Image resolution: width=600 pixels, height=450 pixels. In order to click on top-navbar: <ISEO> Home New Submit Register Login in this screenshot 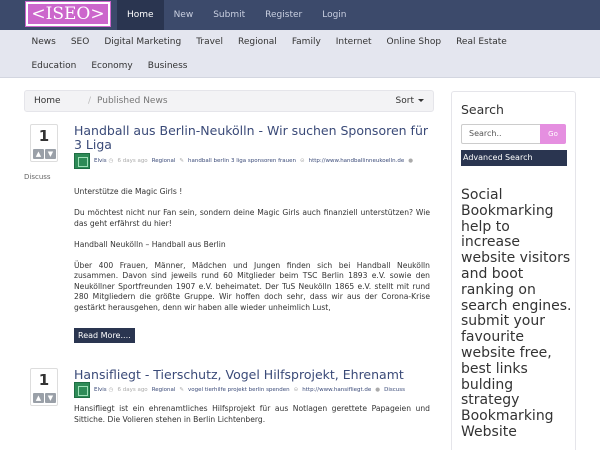, I will do `click(300, 15)`.